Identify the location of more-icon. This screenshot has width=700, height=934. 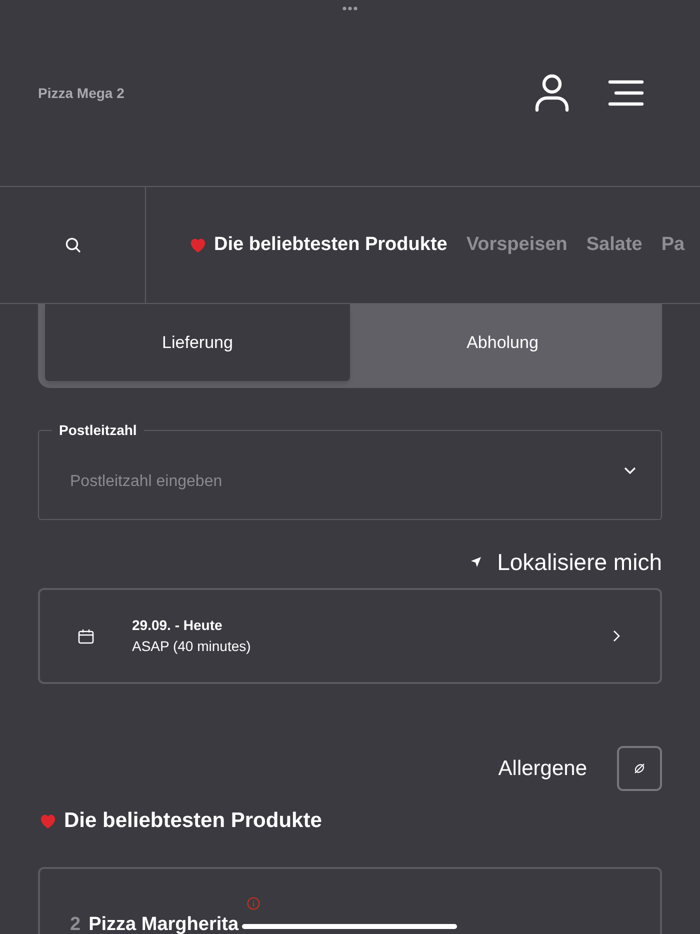
(350, 8).